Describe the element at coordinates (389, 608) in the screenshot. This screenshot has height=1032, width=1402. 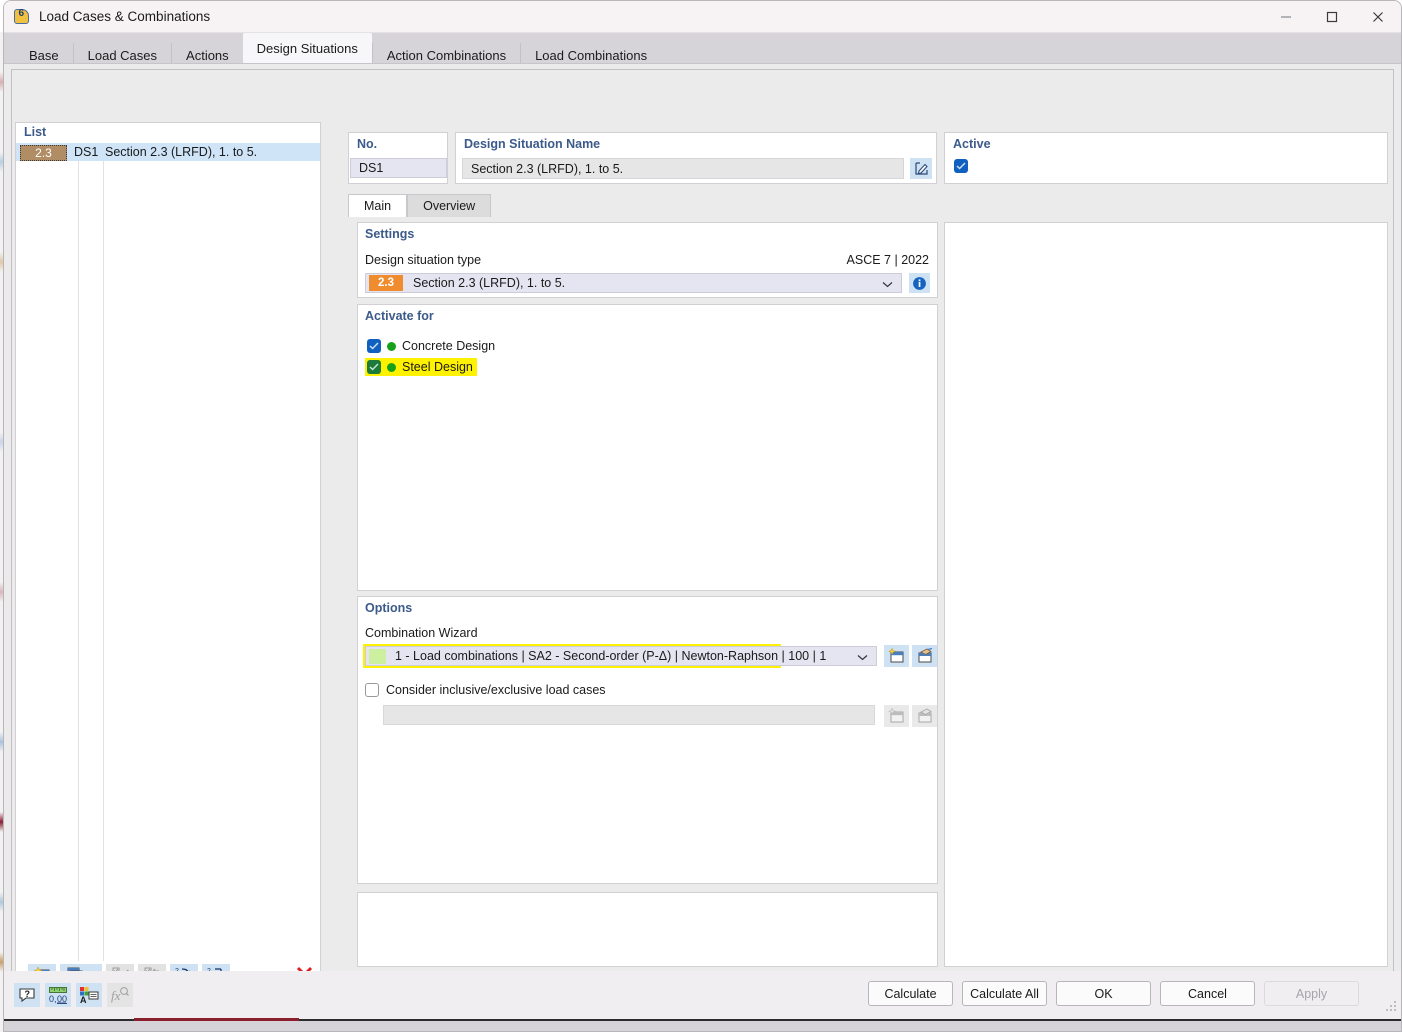
I see `options-title: Options` at that location.